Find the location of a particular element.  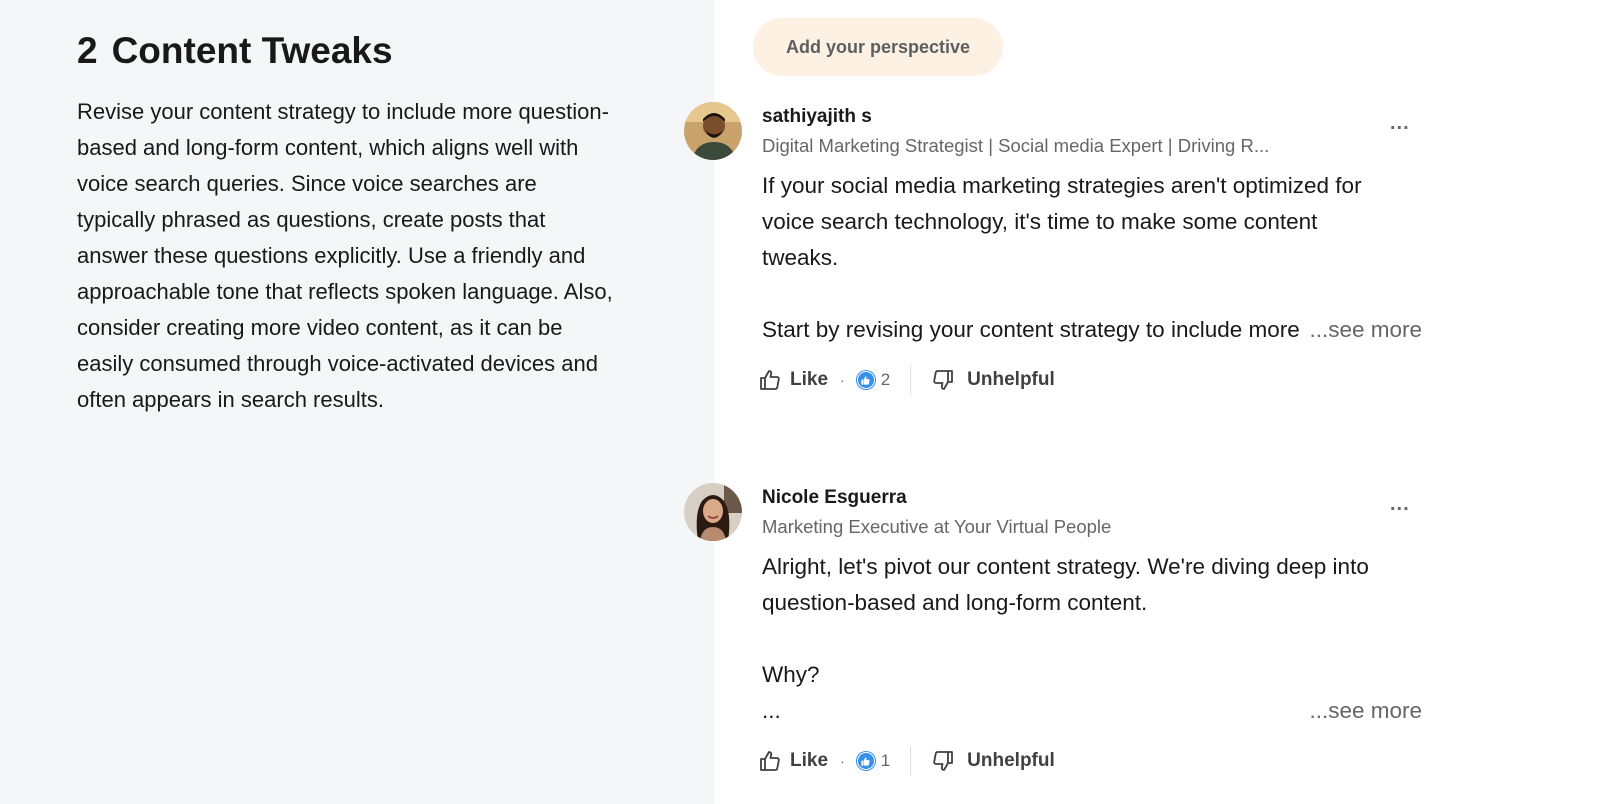

author-name: sathiyajith s is located at coordinates (817, 117).